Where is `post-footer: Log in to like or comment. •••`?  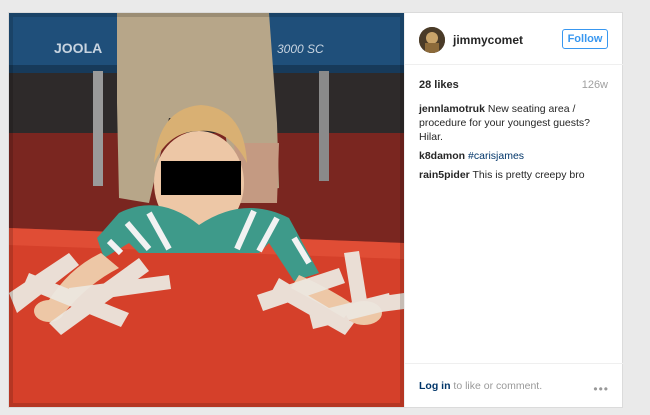 post-footer: Log in to like or comment. ••• is located at coordinates (514, 385).